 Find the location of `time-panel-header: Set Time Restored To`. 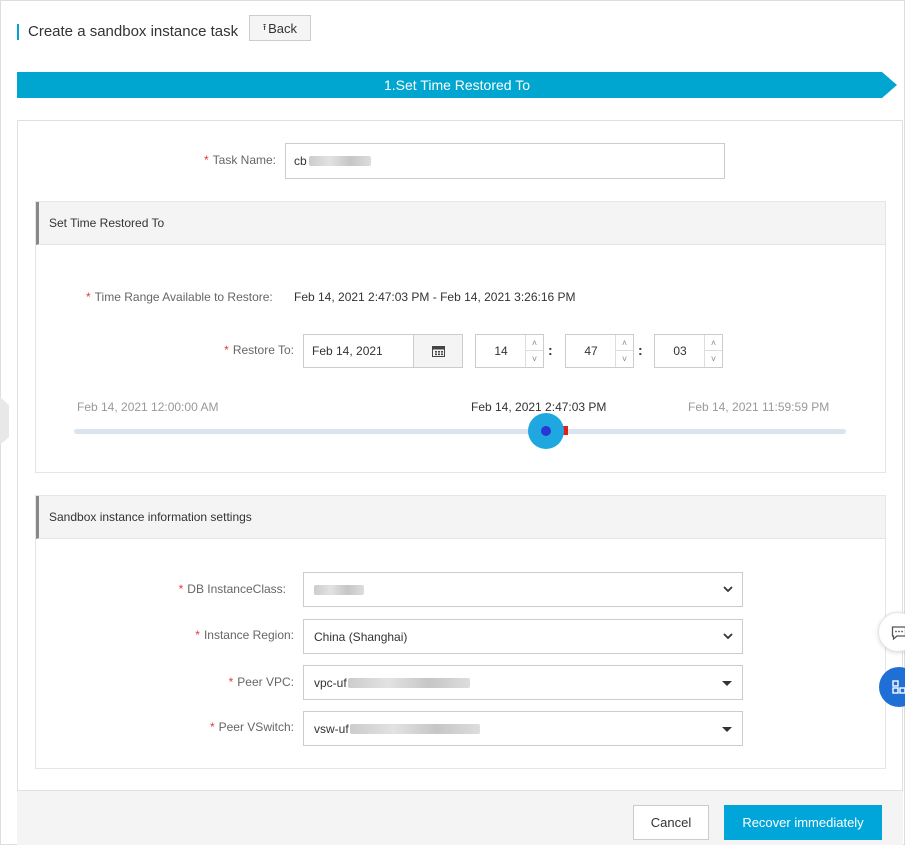

time-panel-header: Set Time Restored To is located at coordinates (460, 223).